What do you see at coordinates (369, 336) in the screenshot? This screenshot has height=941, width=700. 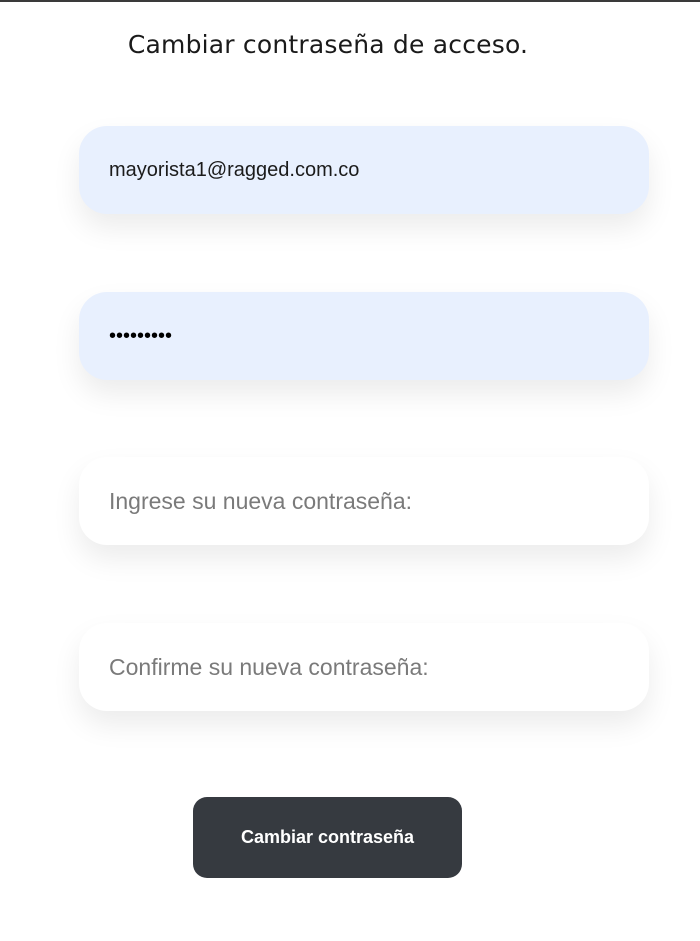 I see `current-password-field` at bounding box center [369, 336].